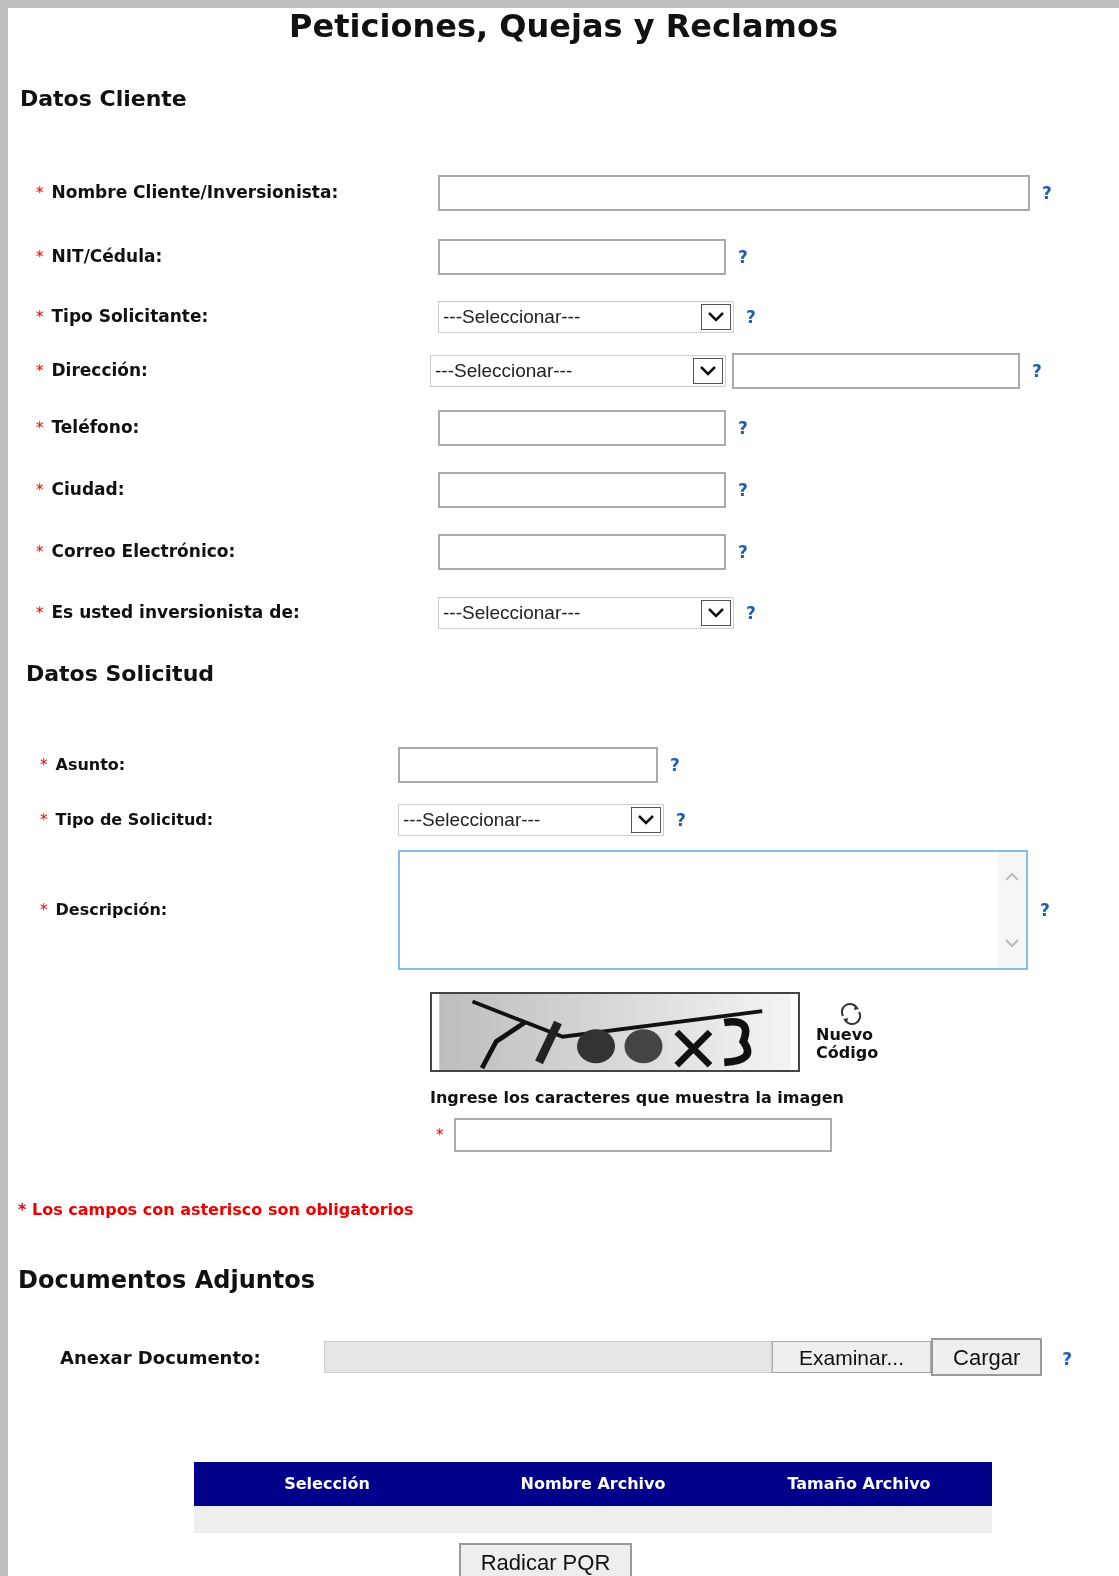 This screenshot has height=1576, width=1119. Describe the element at coordinates (593, 1484) in the screenshot. I see `column-header: Nombre Archivo` at that location.